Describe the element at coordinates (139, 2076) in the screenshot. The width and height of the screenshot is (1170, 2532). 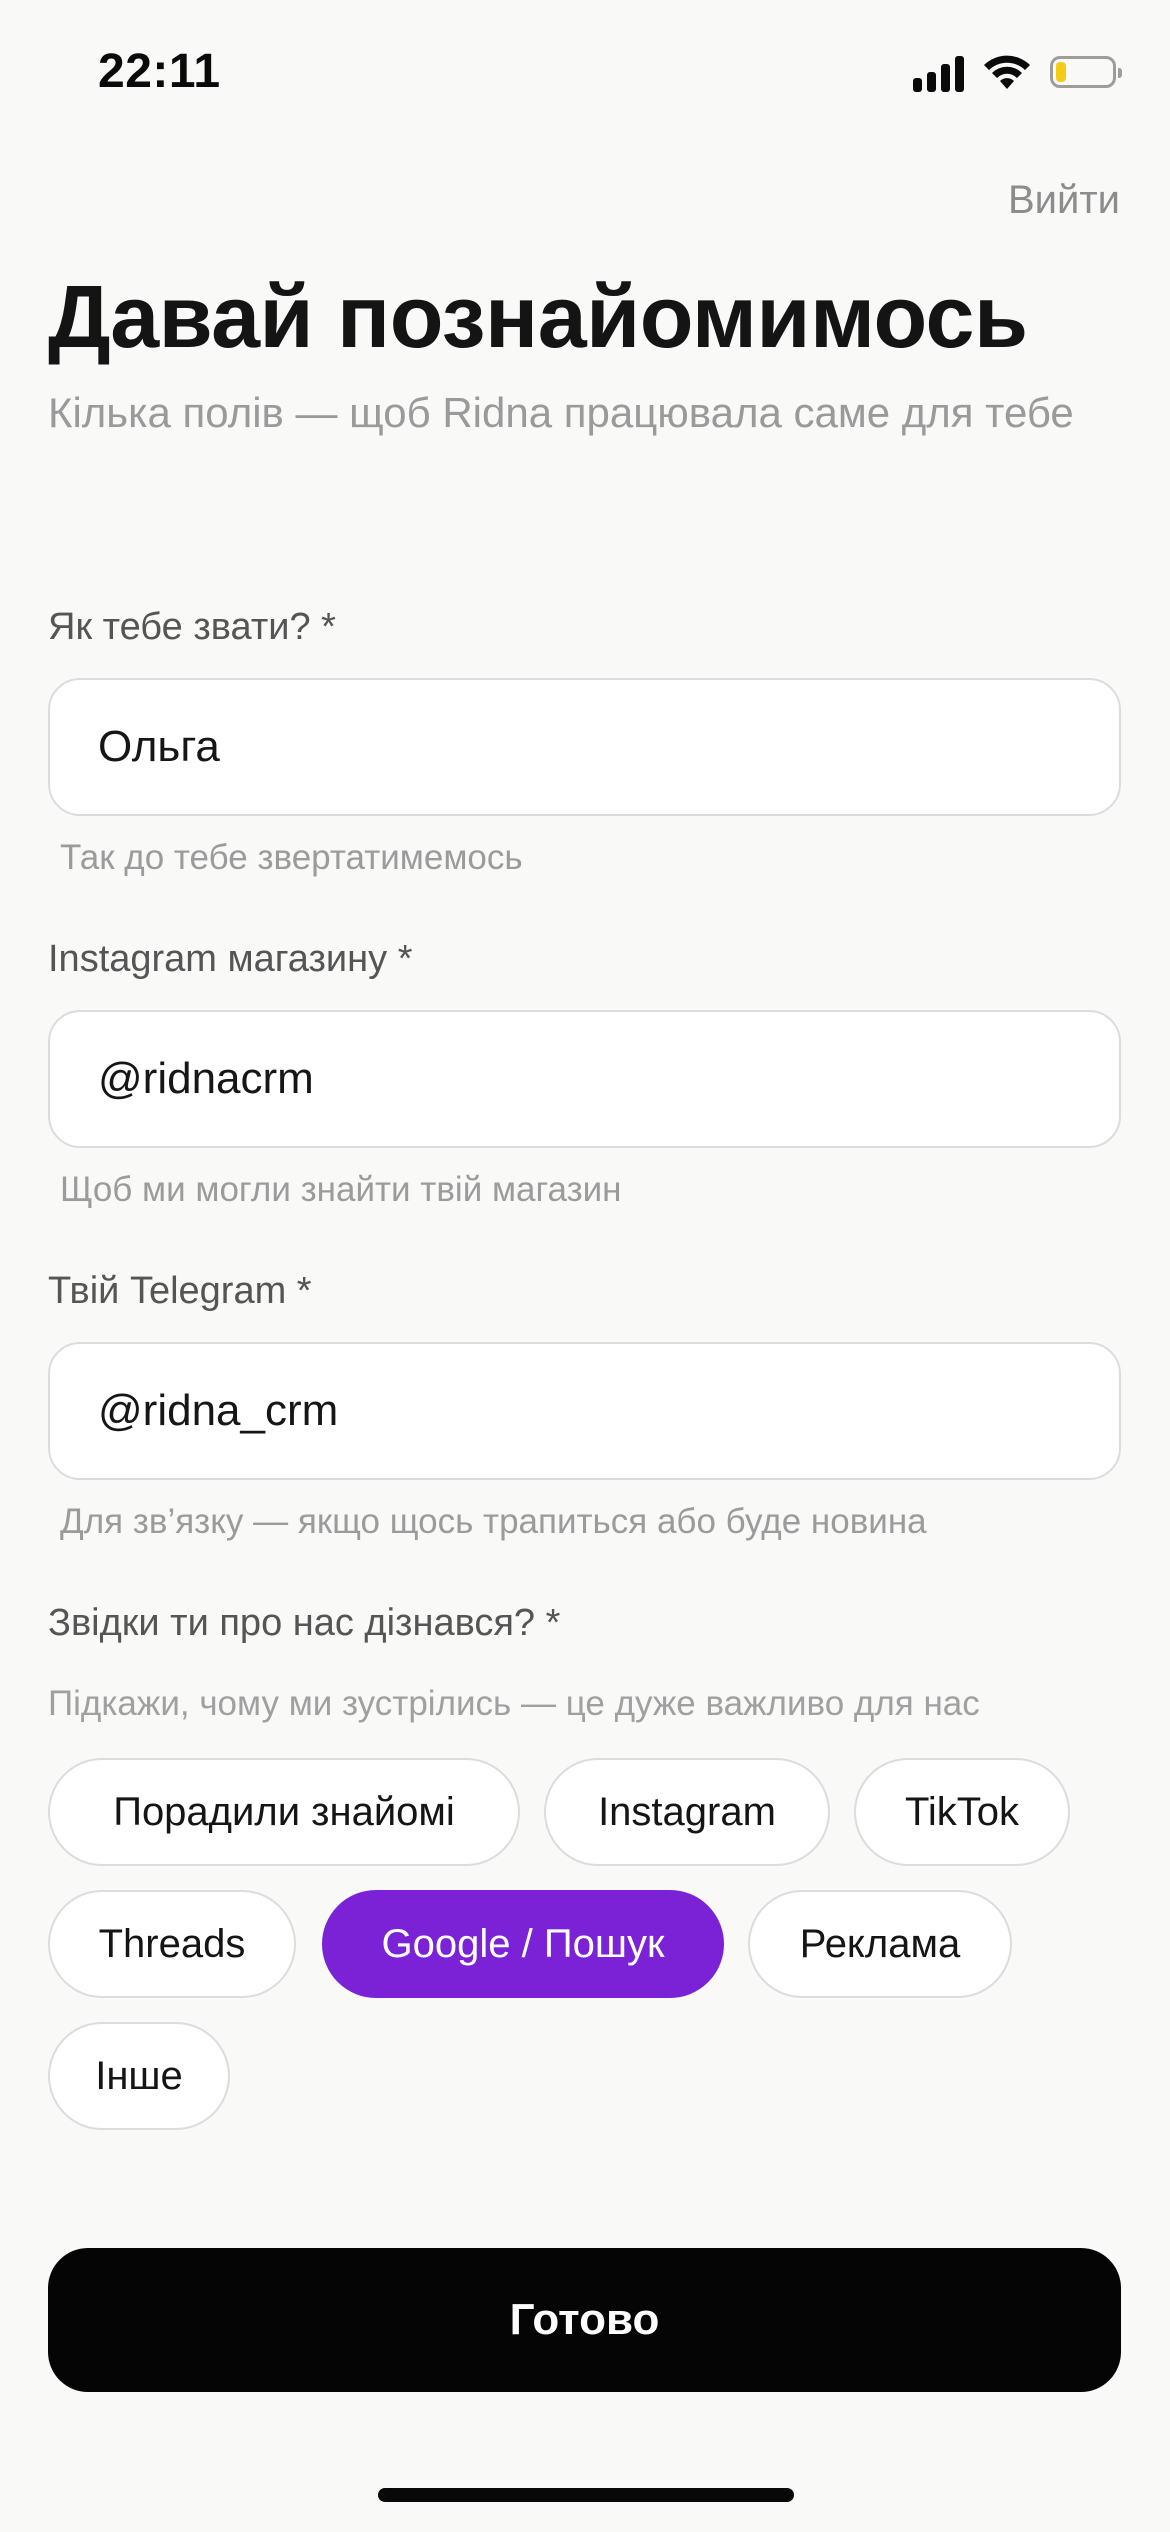
I see `source-chip-other: Інше` at that location.